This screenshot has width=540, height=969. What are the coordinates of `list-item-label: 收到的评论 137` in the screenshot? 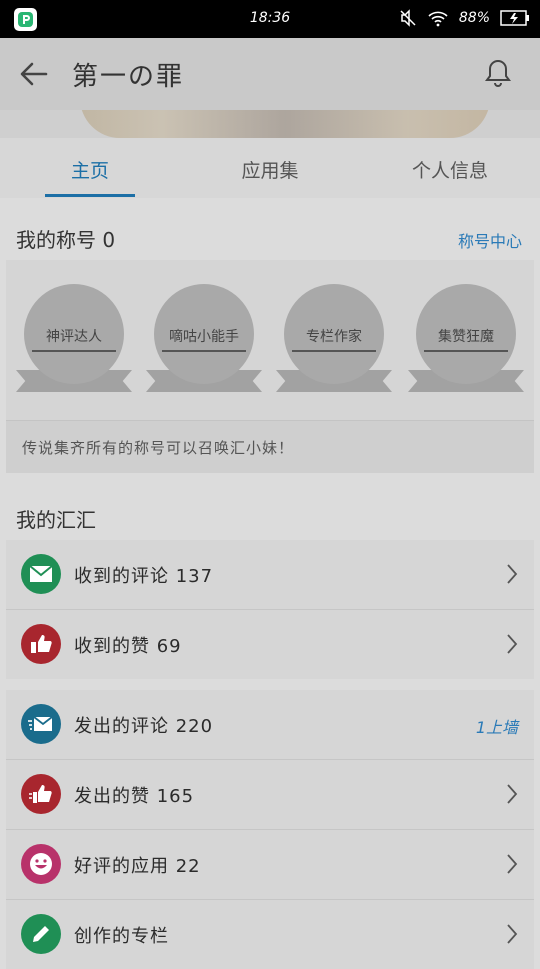 It's located at (144, 576).